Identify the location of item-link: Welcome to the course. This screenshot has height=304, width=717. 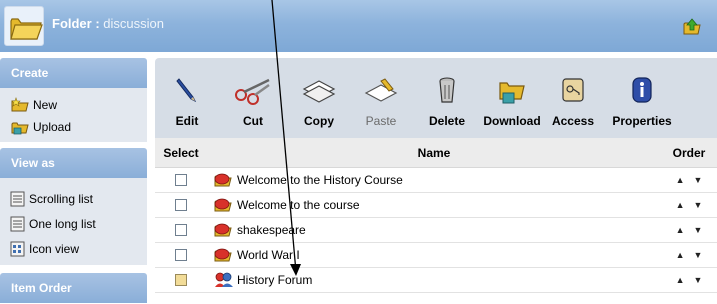
(298, 205).